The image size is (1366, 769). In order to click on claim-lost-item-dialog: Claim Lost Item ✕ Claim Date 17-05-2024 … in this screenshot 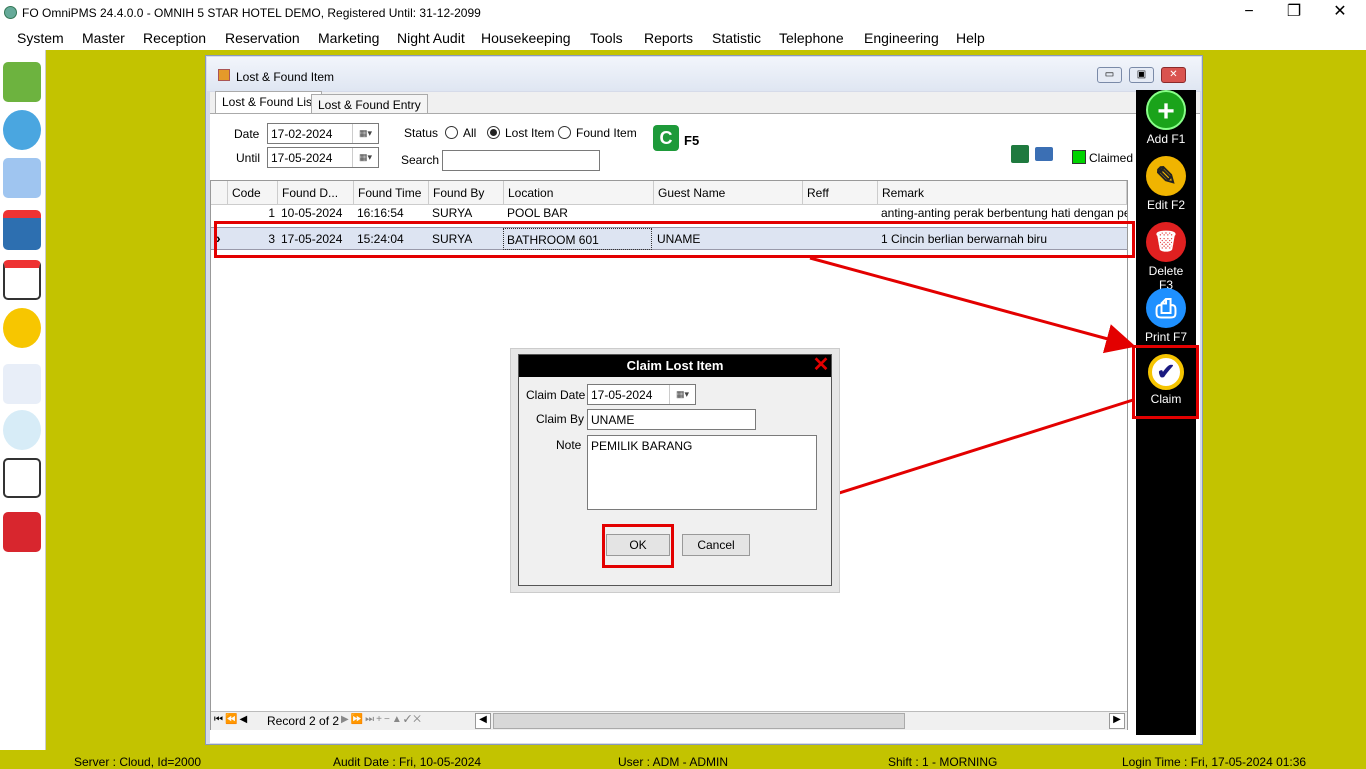, I will do `click(675, 470)`.